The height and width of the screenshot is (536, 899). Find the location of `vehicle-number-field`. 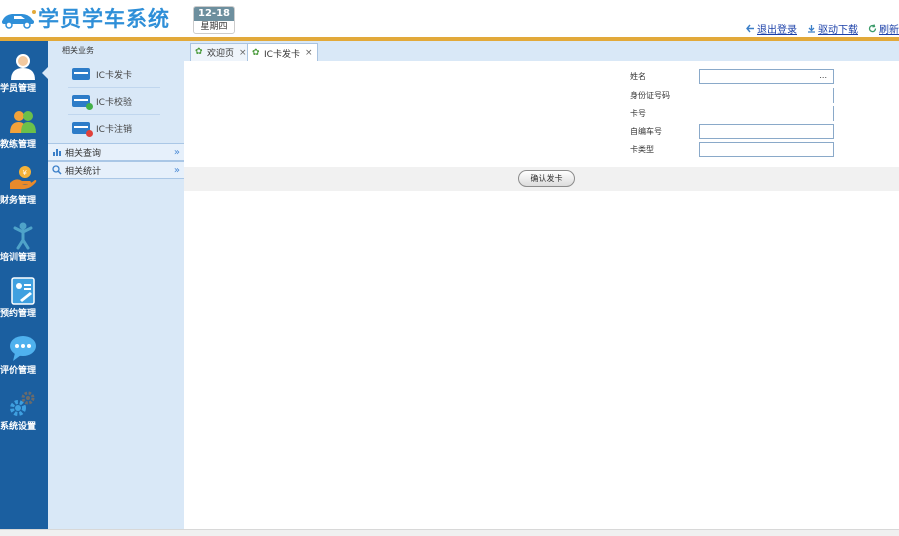

vehicle-number-field is located at coordinates (766, 131).